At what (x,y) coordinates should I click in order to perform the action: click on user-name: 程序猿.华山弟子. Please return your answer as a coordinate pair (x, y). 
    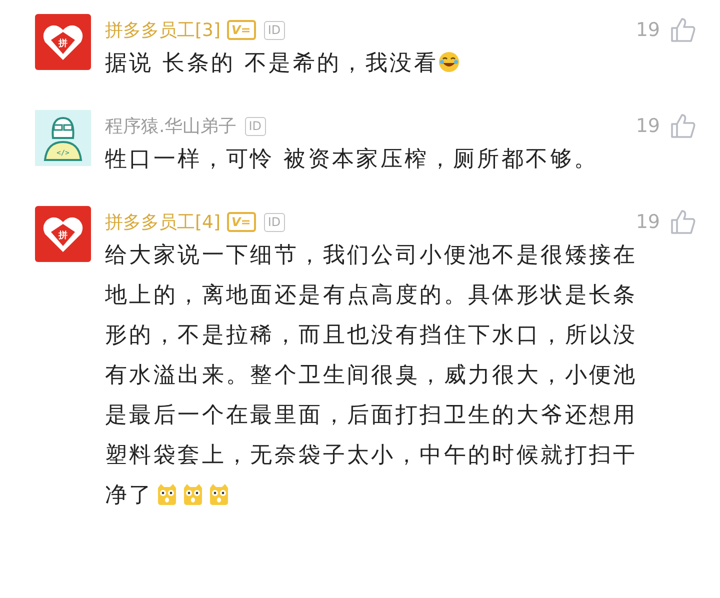
    Looking at the image, I should click on (171, 126).